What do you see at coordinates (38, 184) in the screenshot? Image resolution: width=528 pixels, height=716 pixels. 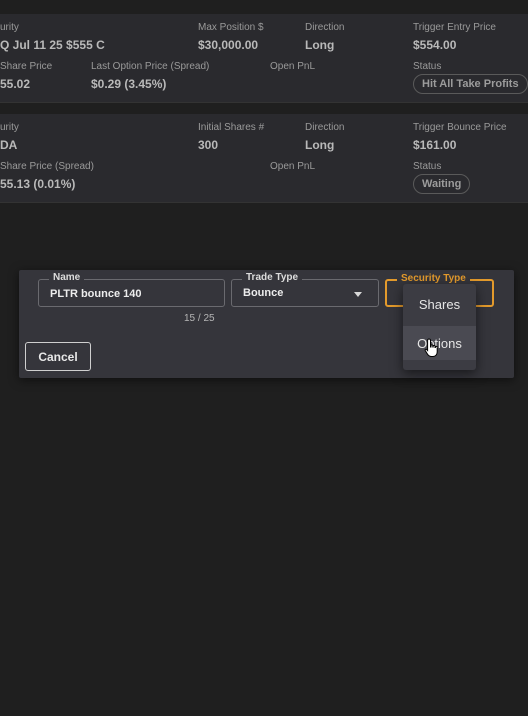 I see `share-price-value: 55.13 (0.01%)` at bounding box center [38, 184].